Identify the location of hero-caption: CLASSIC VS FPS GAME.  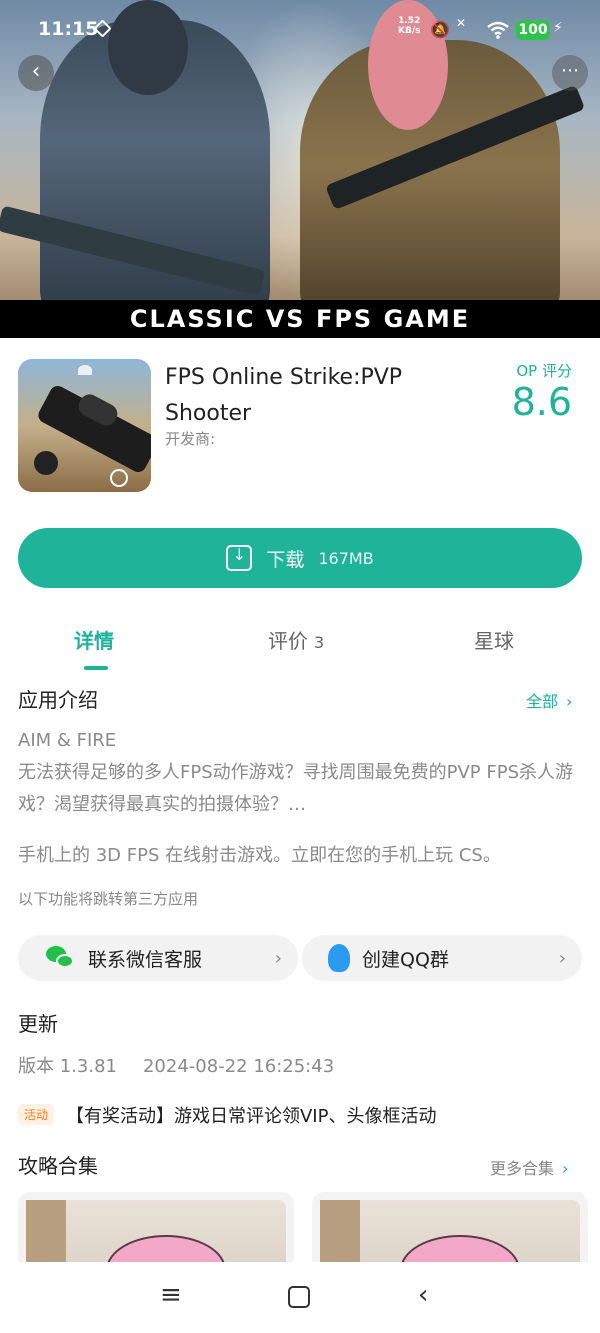
(300, 319).